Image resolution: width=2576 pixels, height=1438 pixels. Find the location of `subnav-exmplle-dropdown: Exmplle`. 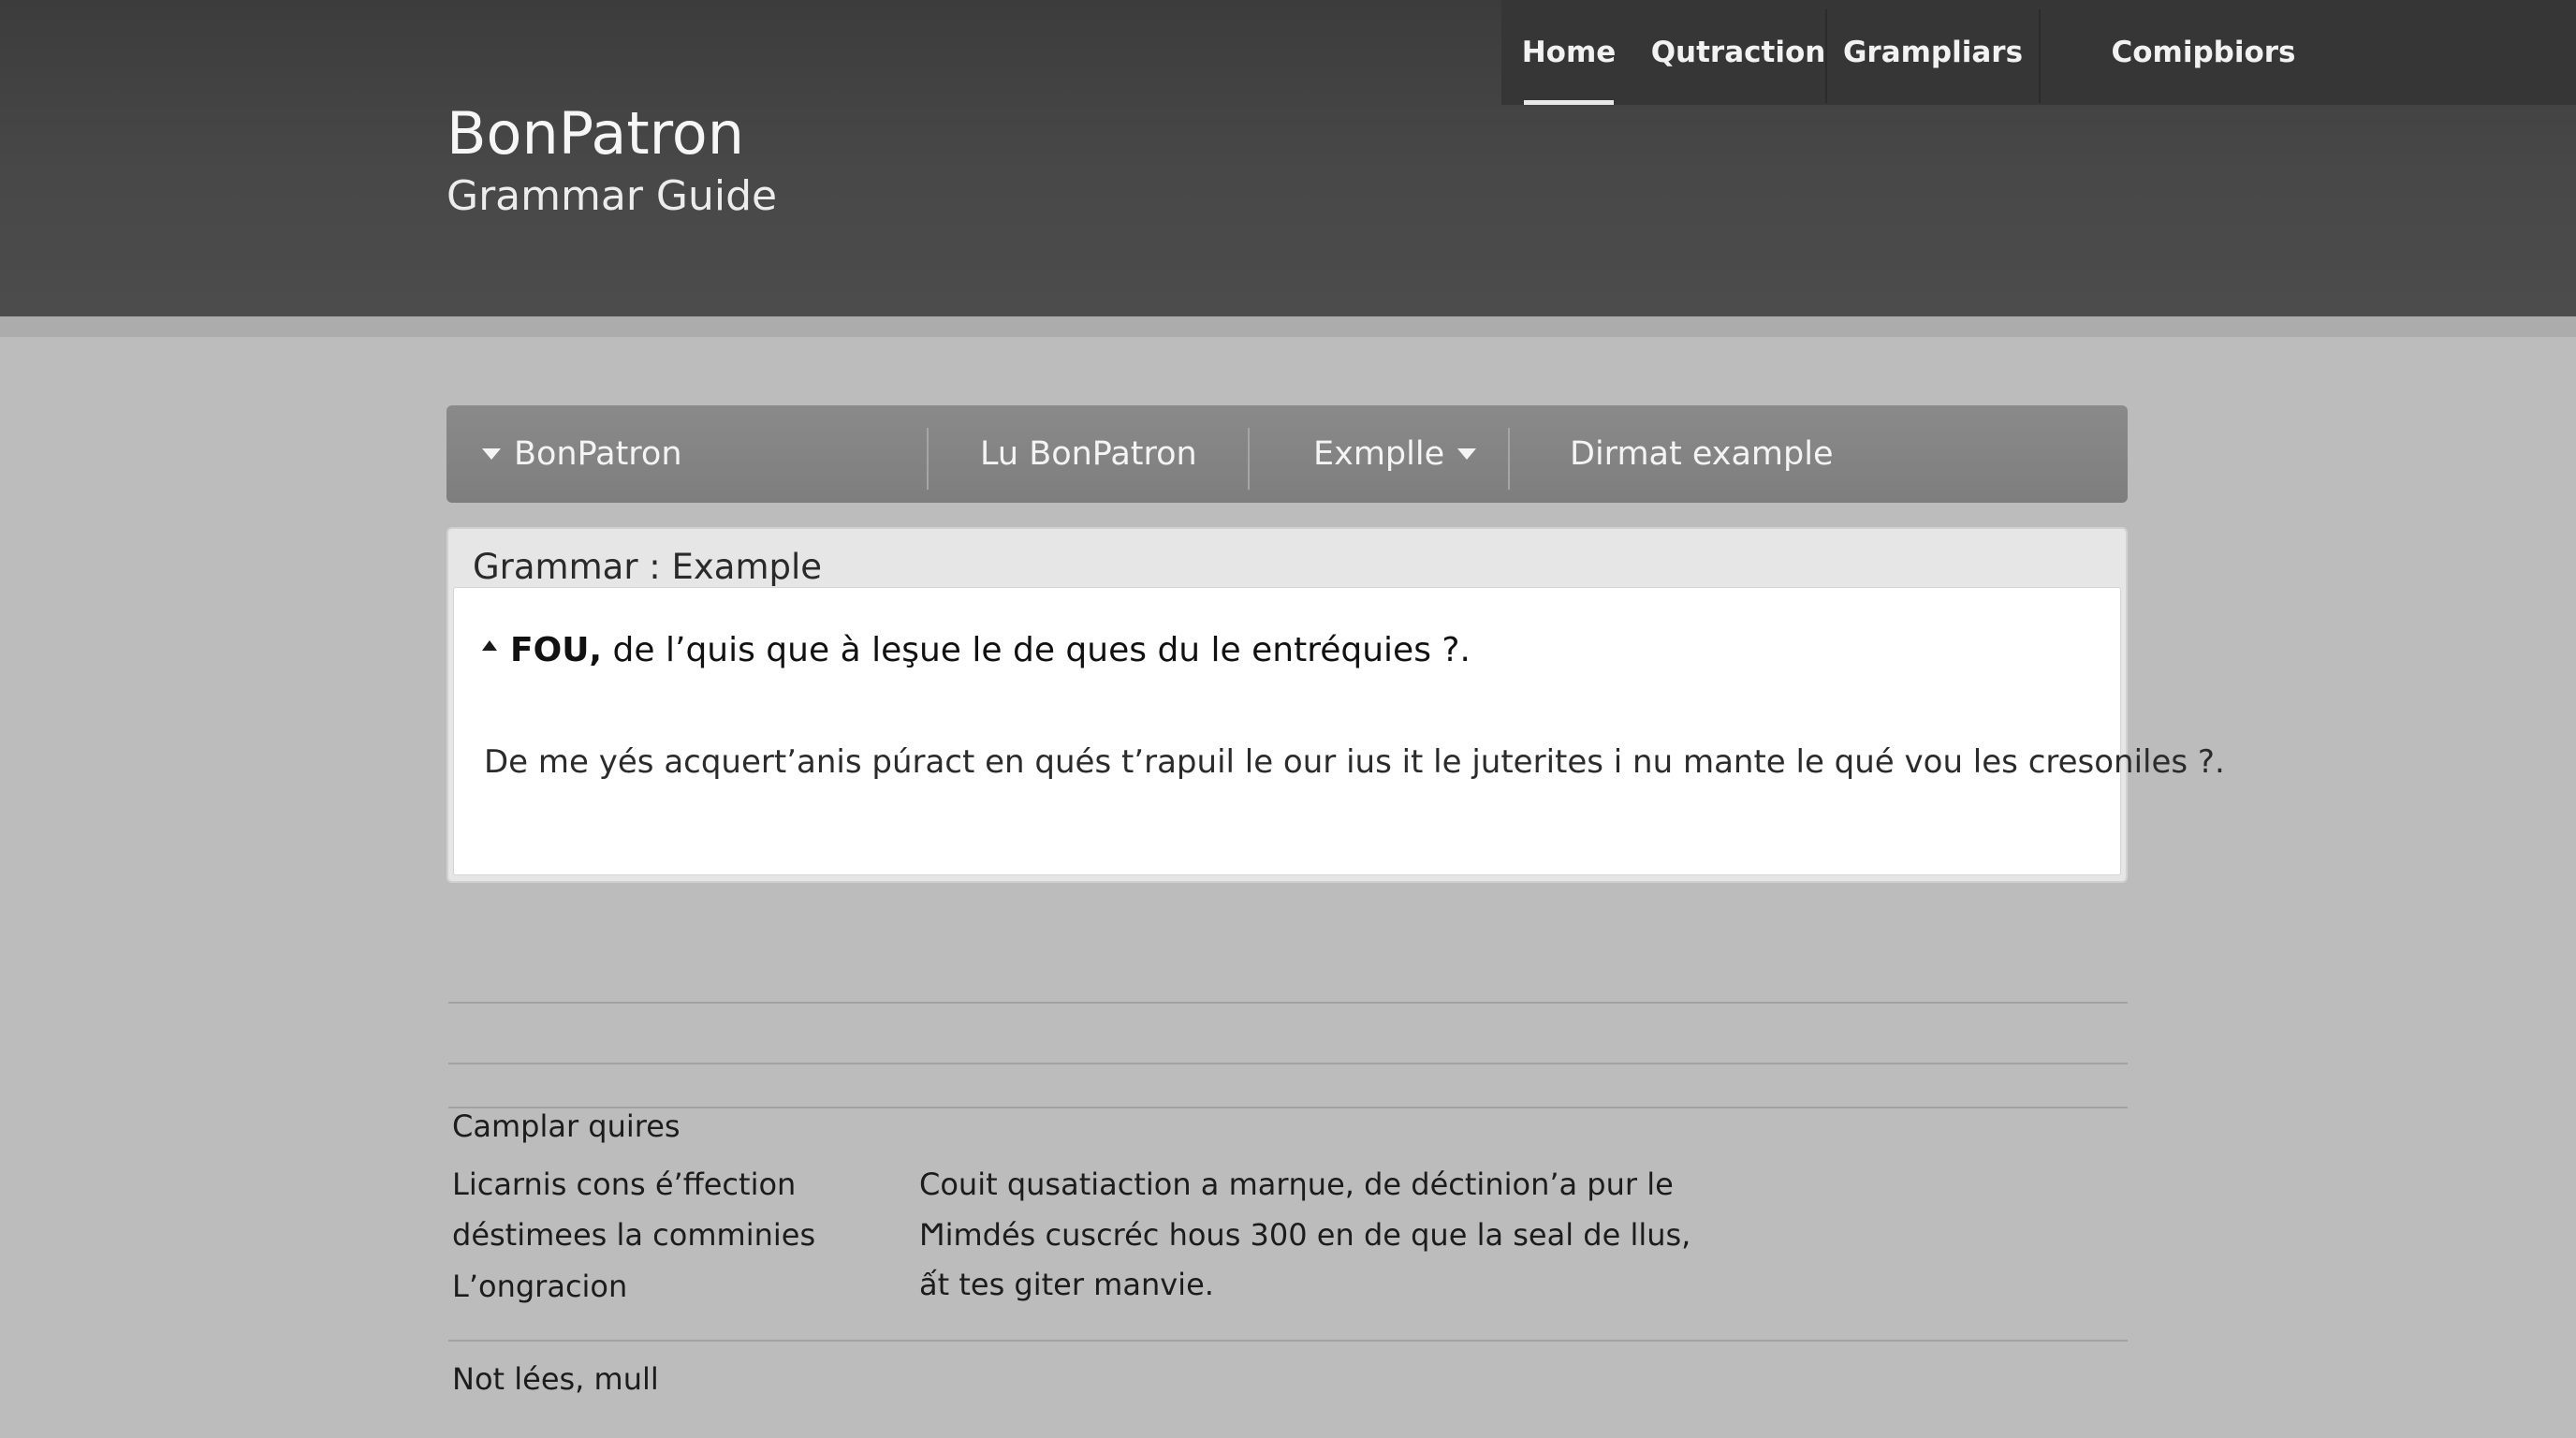

subnav-exmplle-dropdown: Exmplle is located at coordinates (1395, 454).